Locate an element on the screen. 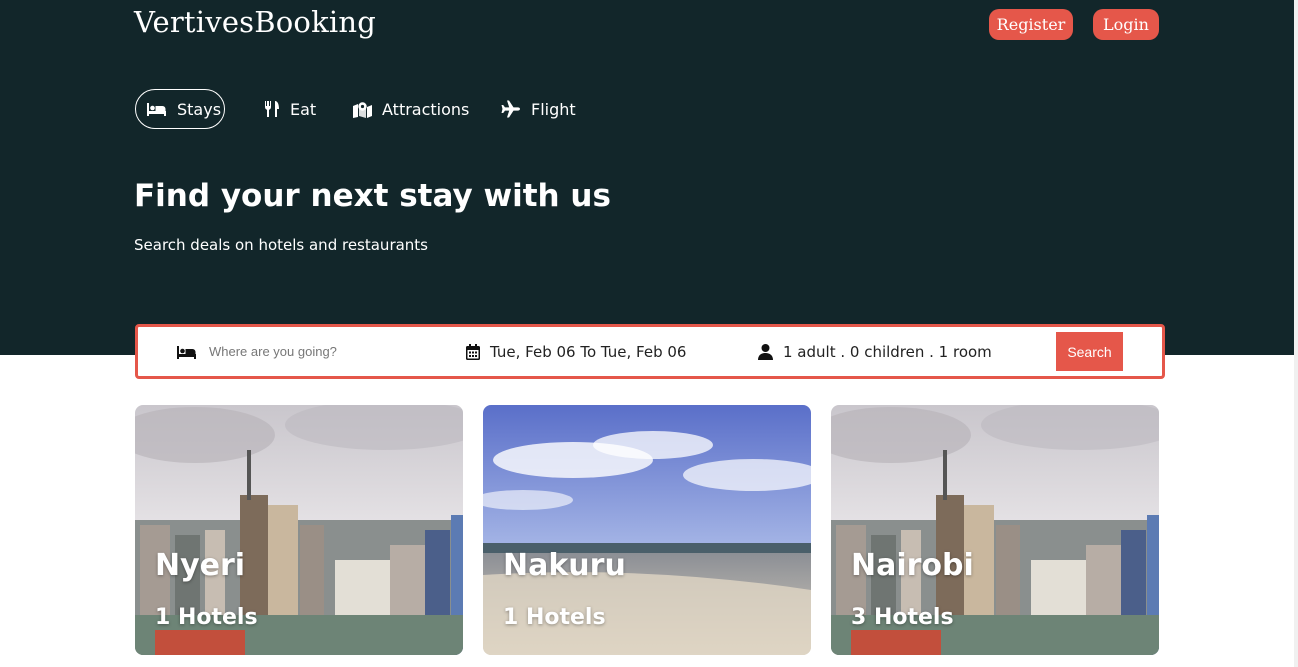 This screenshot has width=1298, height=667. site-logo: VertivesBooking is located at coordinates (255, 22).